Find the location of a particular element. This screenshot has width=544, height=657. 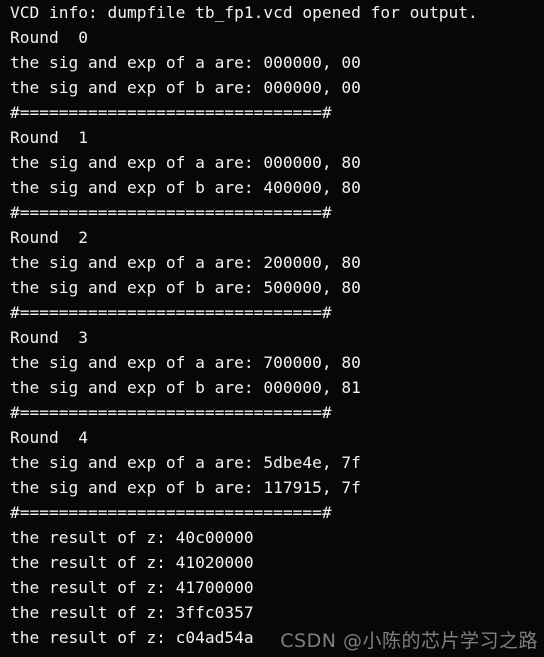

console-line: Round 2 is located at coordinates (49, 237).